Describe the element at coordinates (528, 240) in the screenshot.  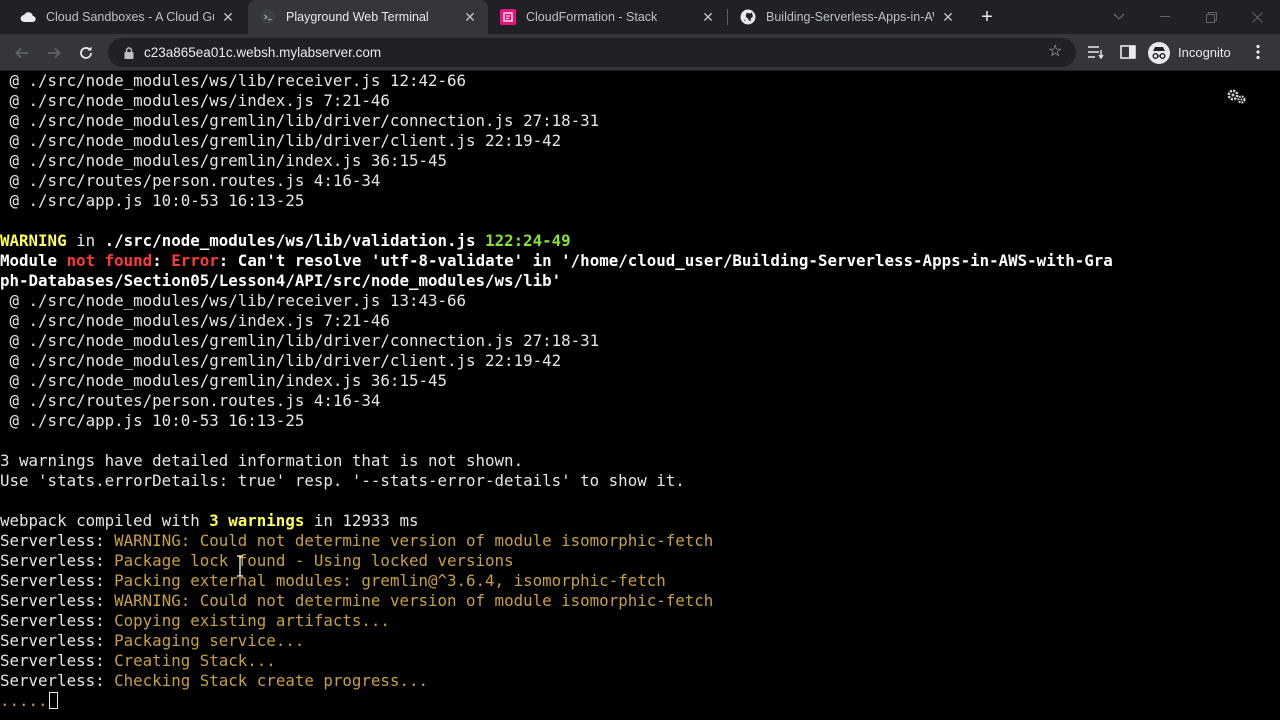
I see `terminal-text: 122:24-49` at that location.